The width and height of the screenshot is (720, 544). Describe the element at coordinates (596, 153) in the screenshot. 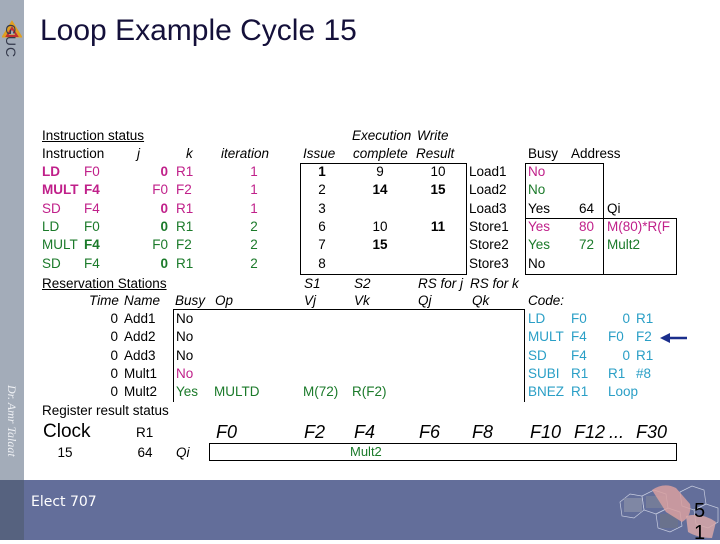

I see `header-address: Address` at that location.